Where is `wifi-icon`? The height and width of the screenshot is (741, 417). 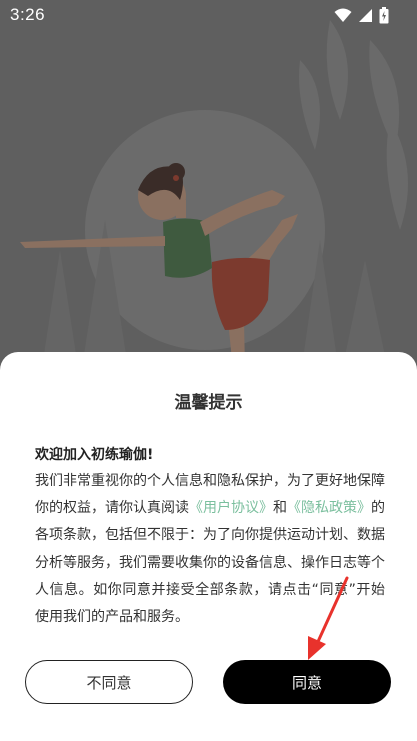
wifi-icon is located at coordinates (343, 15).